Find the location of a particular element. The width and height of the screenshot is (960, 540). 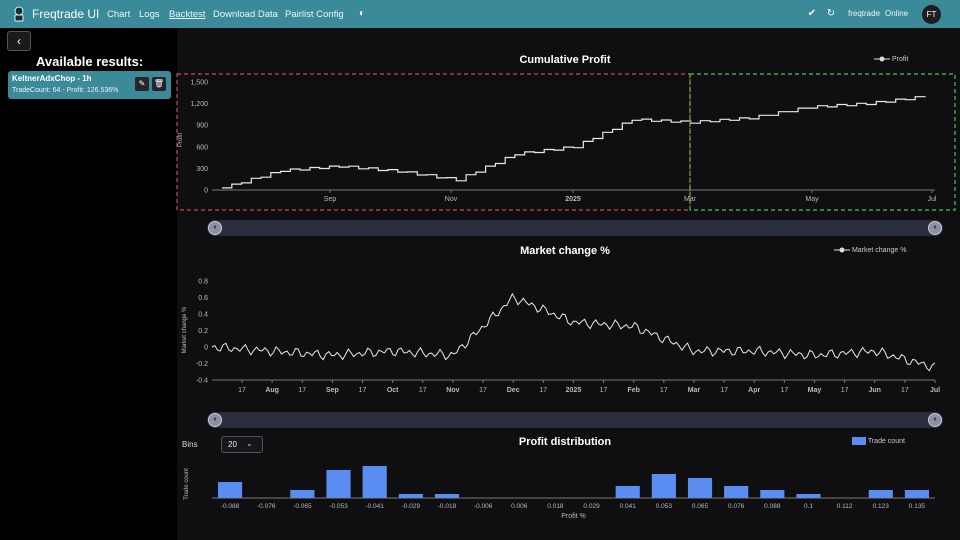

x-tick-label: -0.076 is located at coordinates (266, 506).